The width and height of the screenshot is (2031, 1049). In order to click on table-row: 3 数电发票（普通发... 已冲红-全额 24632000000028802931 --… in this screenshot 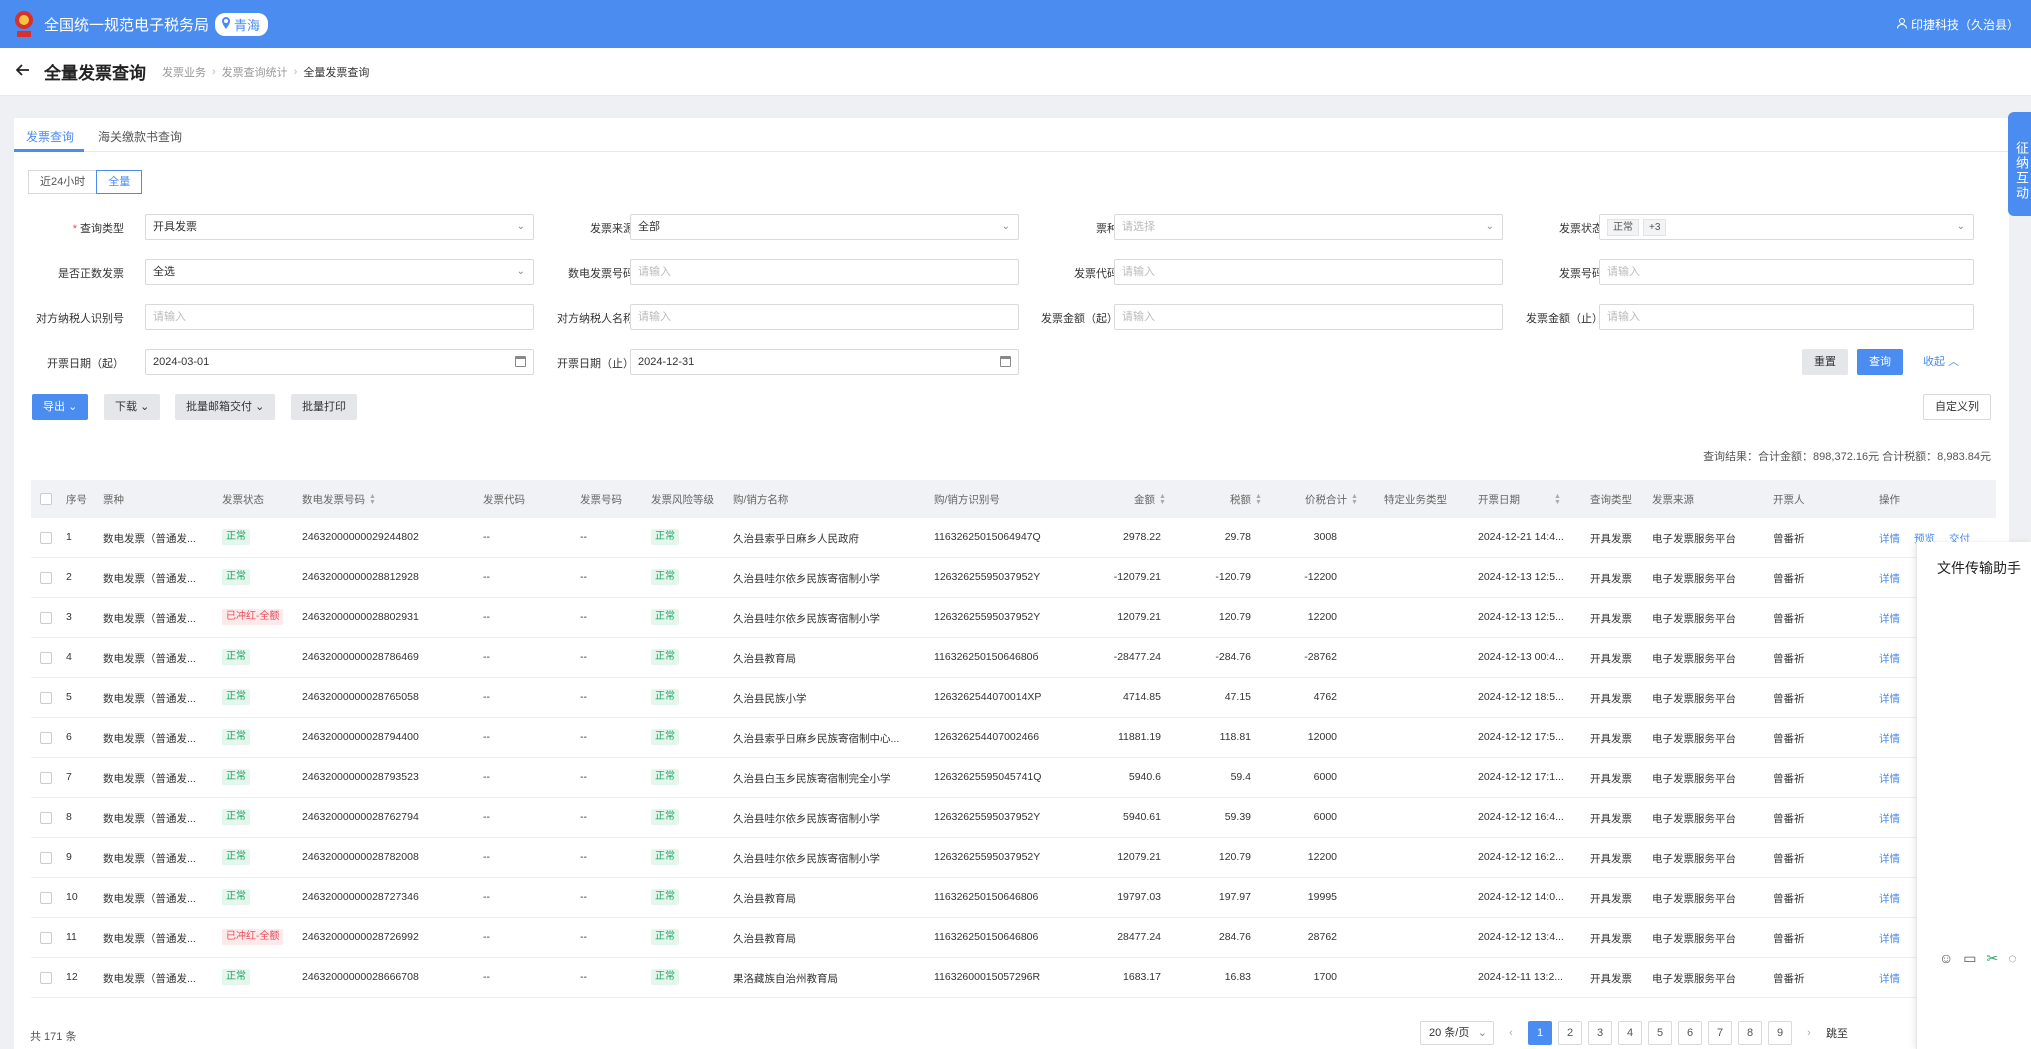, I will do `click(1013, 618)`.